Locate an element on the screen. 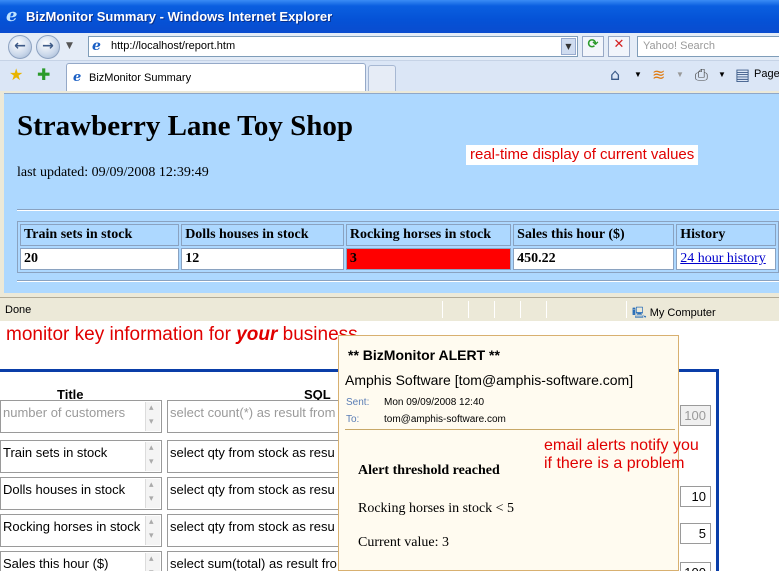 This screenshot has height=571, width=779. page-favicon-icon: e is located at coordinates (96, 46).